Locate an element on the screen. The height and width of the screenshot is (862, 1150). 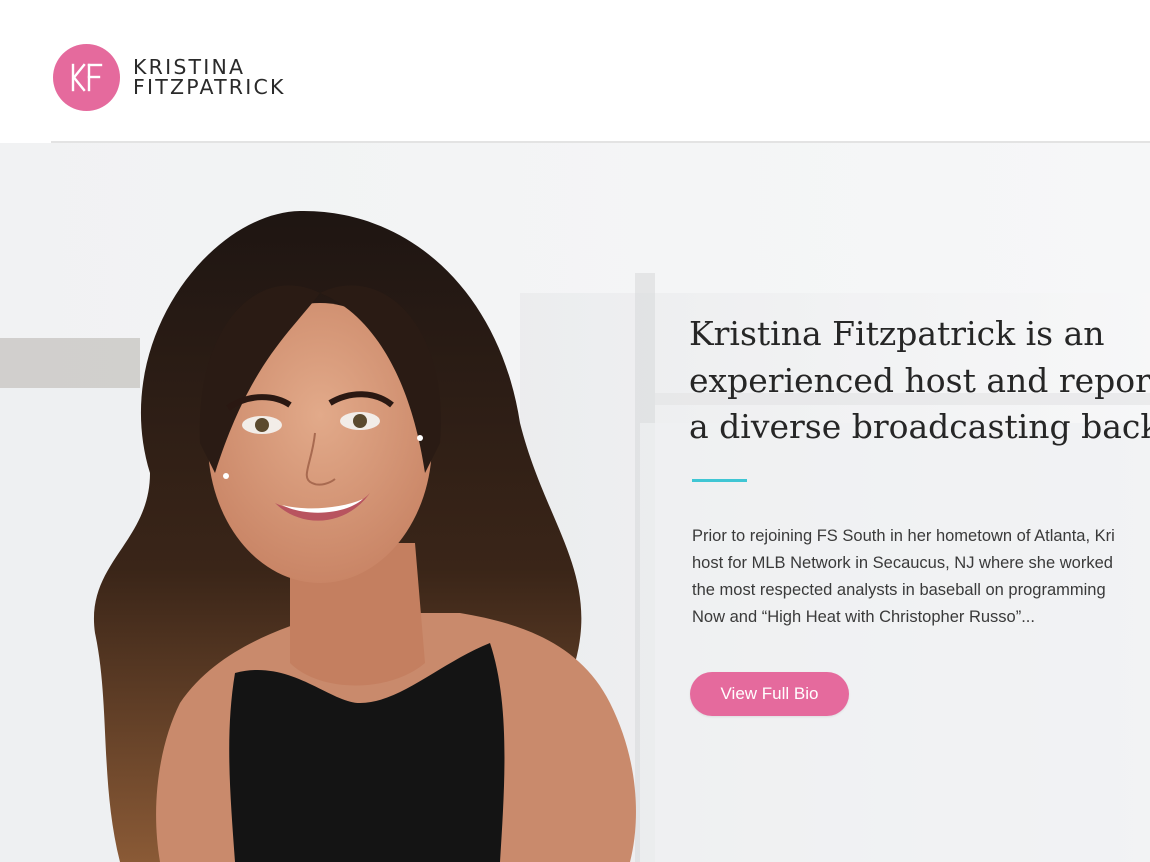
site-logo-wordmark: KRISTINA FITZPATRICK is located at coordinates (209, 77).